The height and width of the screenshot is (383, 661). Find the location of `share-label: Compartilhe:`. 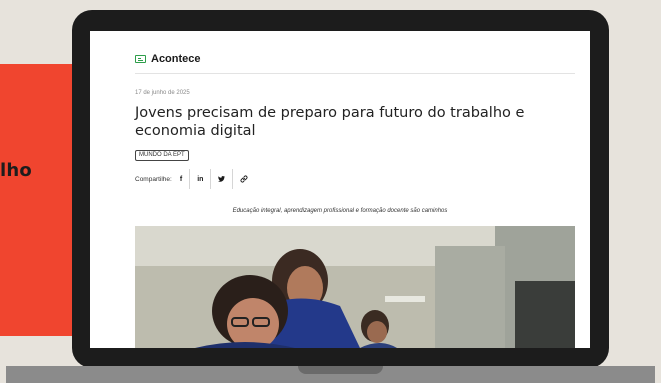

share-label: Compartilhe: is located at coordinates (153, 179).